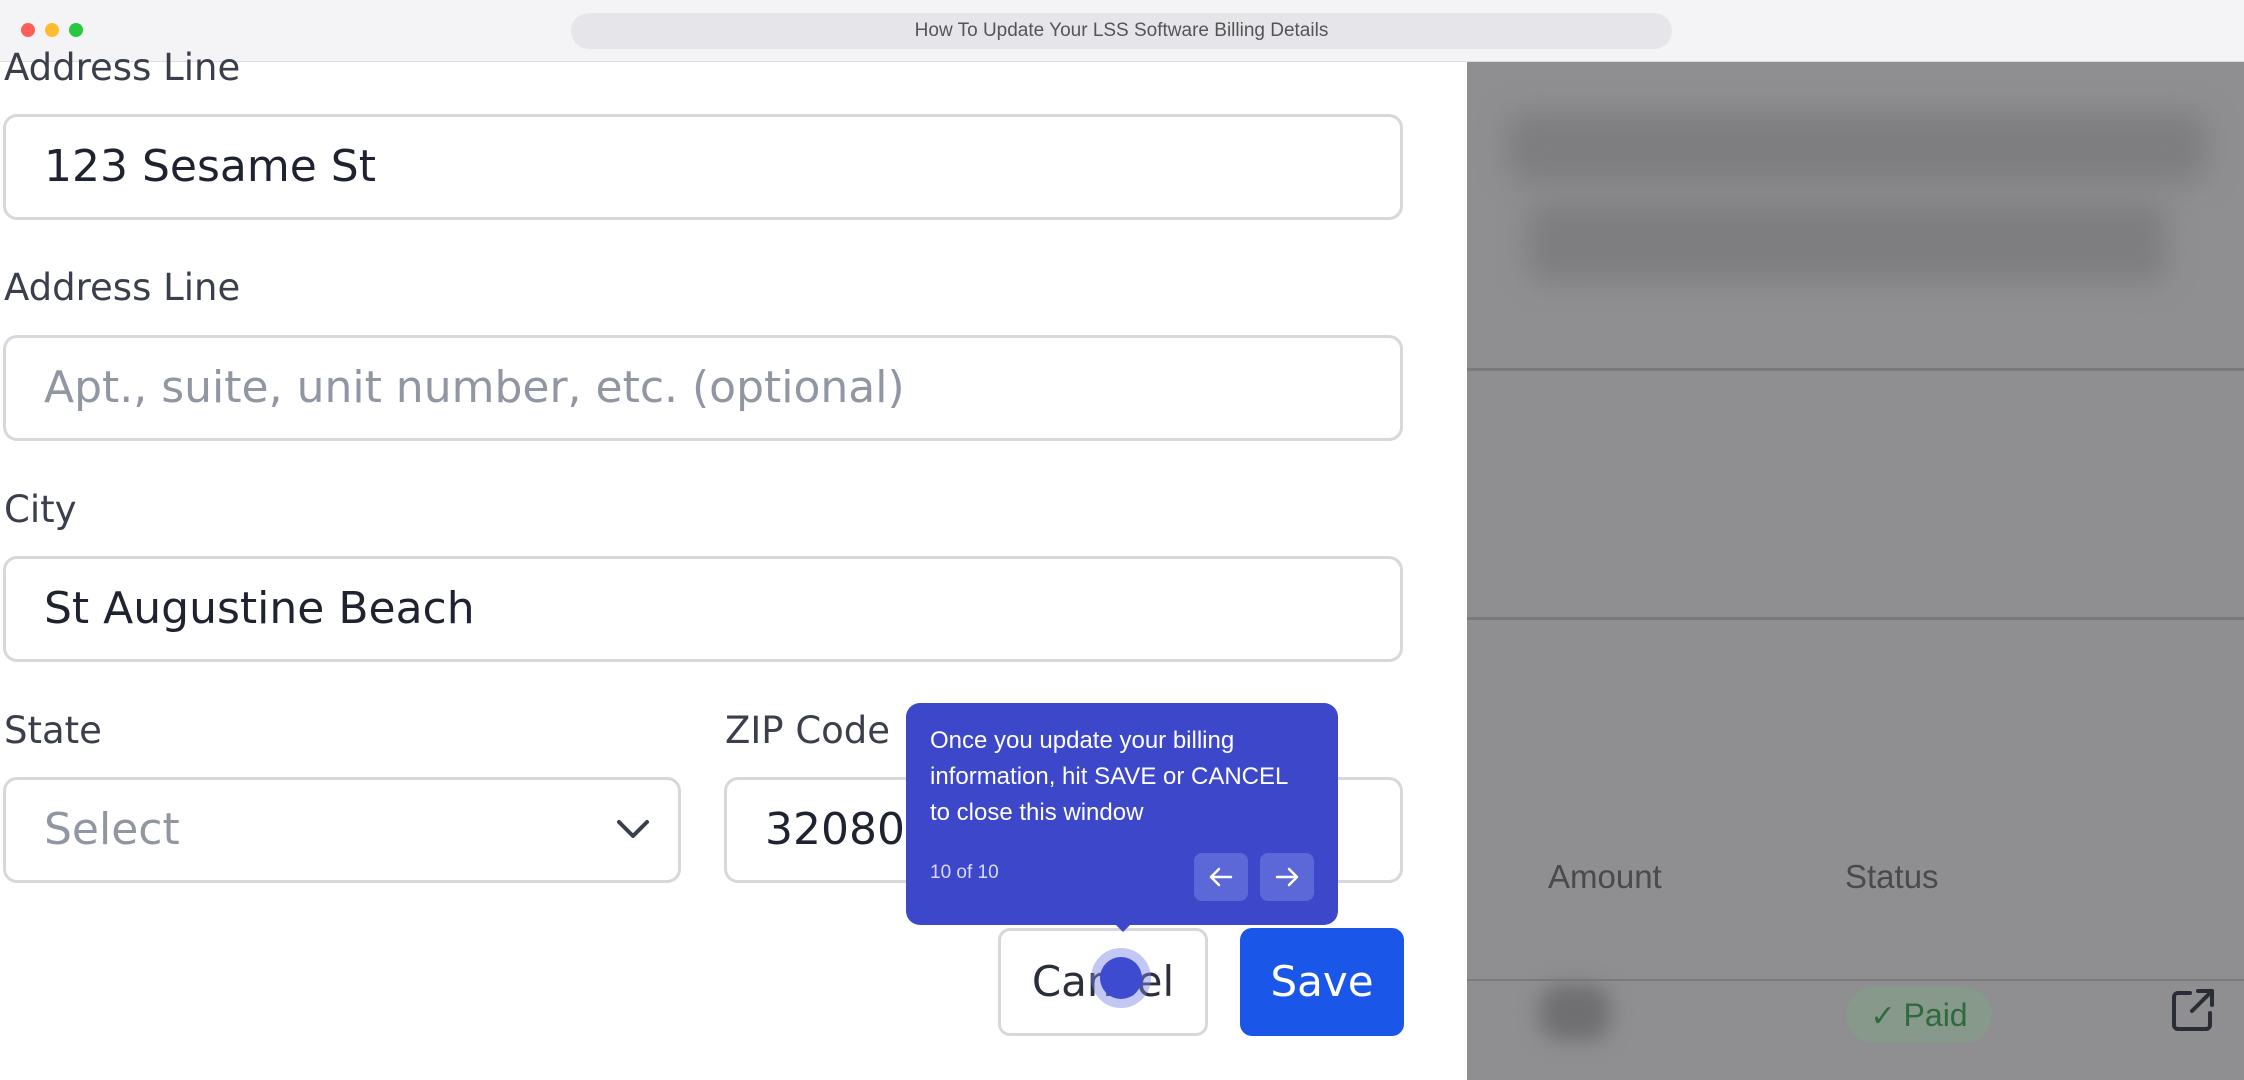 This screenshot has height=1080, width=2244. What do you see at coordinates (1575, 1012) in the screenshot?
I see `blurred-amount` at bounding box center [1575, 1012].